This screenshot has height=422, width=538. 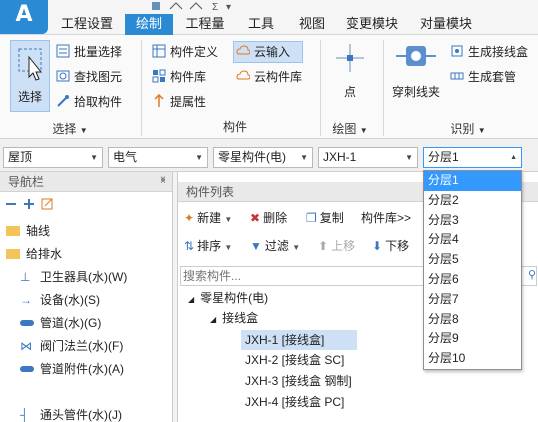 What do you see at coordinates (26, 300) in the screenshot?
I see `equipment-icon: →` at bounding box center [26, 300].